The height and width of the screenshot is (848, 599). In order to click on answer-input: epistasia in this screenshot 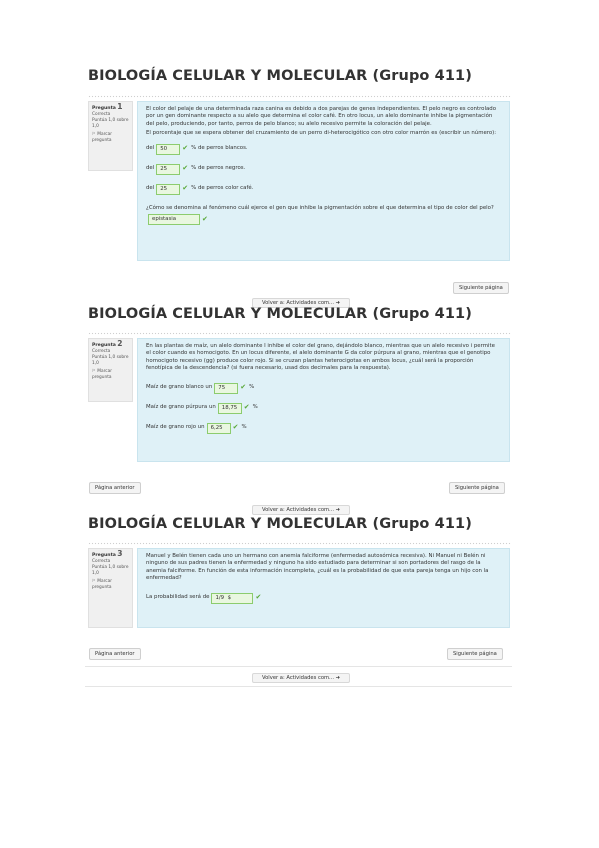, I will do `click(174, 220)`.